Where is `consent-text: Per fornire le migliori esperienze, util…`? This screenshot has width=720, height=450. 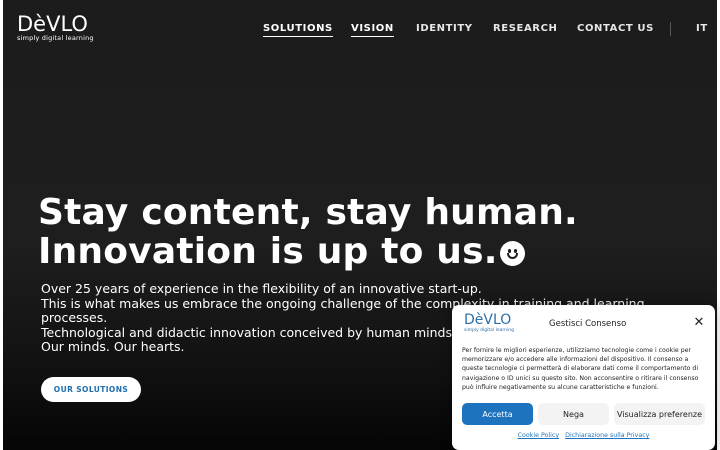
consent-text: Per fornire le migliori esperienze, util… is located at coordinates (580, 369).